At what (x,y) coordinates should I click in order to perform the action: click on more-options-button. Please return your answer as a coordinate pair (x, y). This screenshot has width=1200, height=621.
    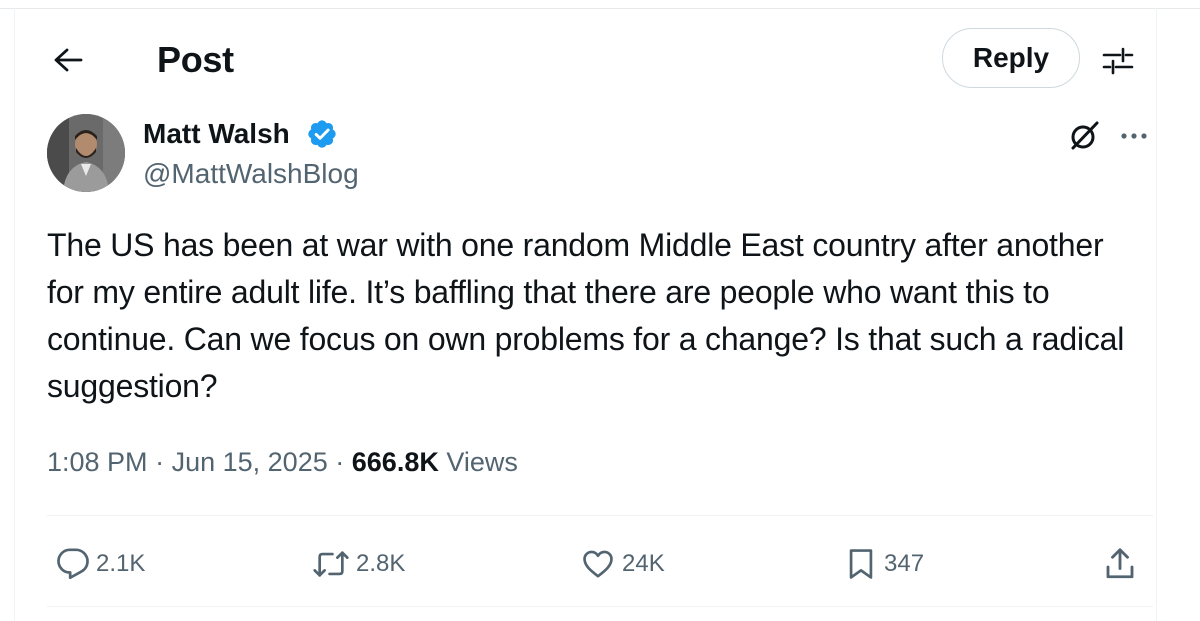
    Looking at the image, I should click on (1134, 136).